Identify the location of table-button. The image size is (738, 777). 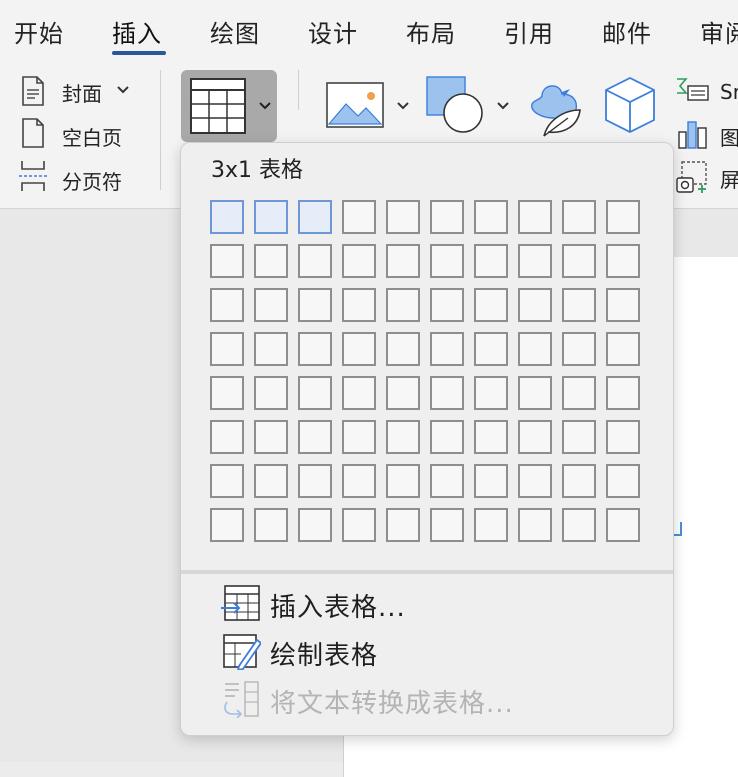
(229, 106).